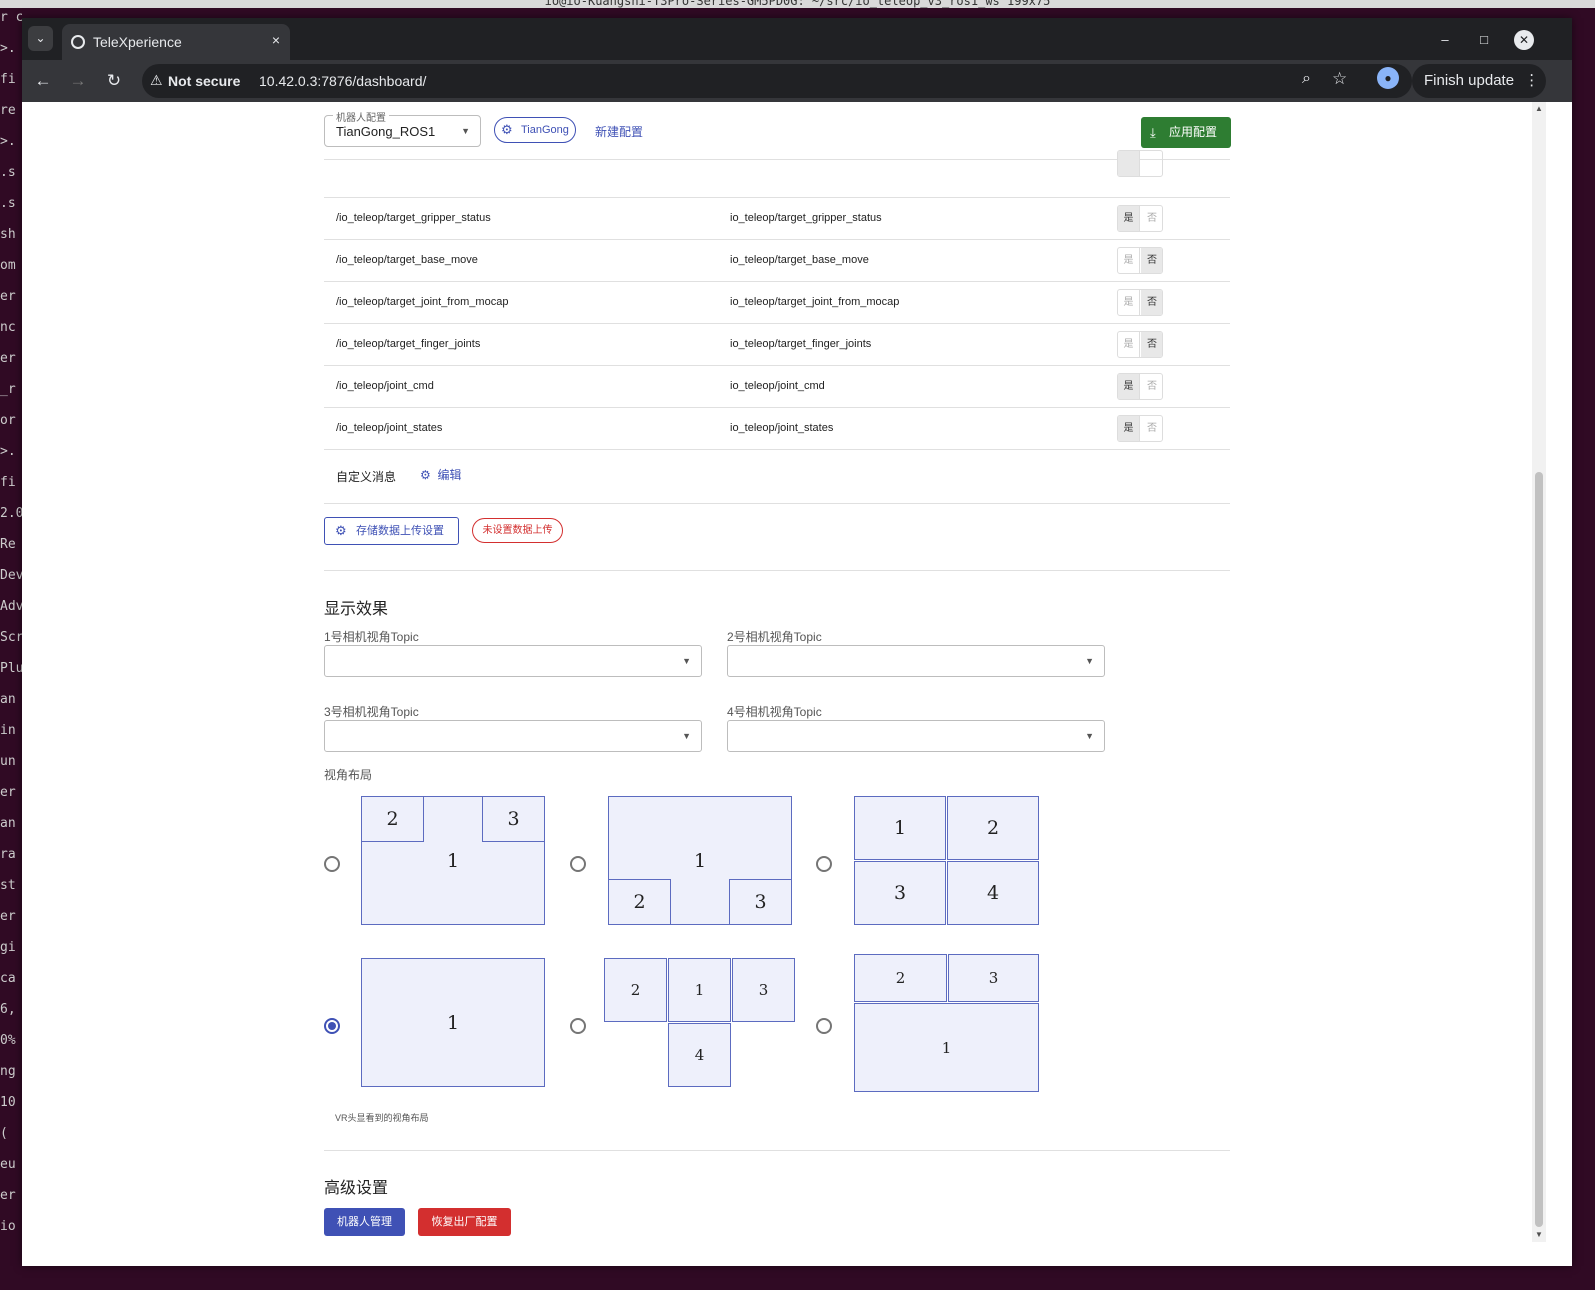 The image size is (1595, 1290). What do you see at coordinates (1306, 79) in the screenshot?
I see `zoom-icon: ⌕` at bounding box center [1306, 79].